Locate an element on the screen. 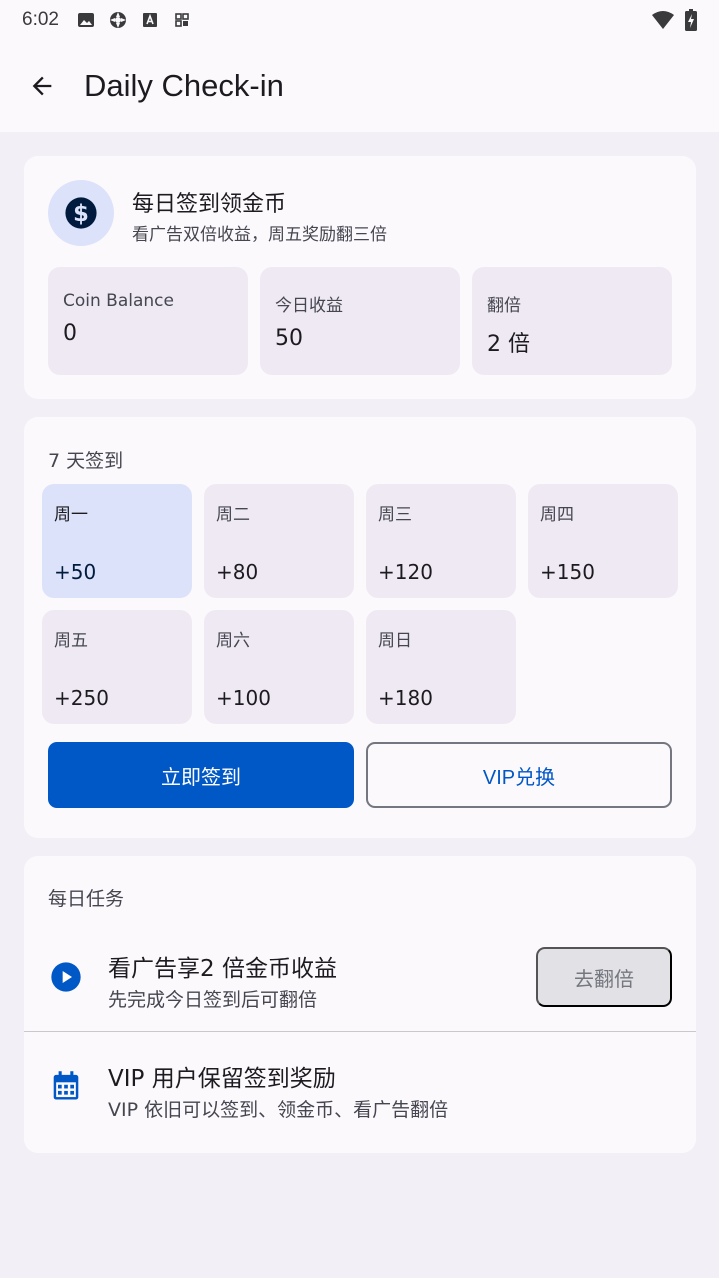 Image resolution: width=719 pixels, height=1278 pixels. arrow-back-icon is located at coordinates (42, 86).